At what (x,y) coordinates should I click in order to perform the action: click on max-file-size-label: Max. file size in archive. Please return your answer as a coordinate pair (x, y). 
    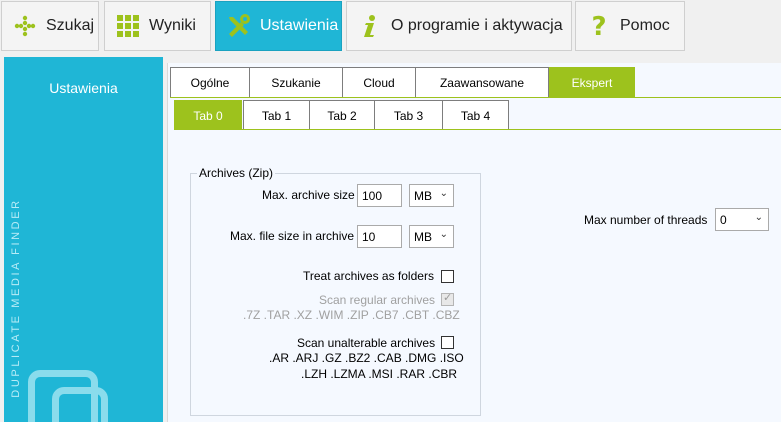
    Looking at the image, I should click on (292, 236).